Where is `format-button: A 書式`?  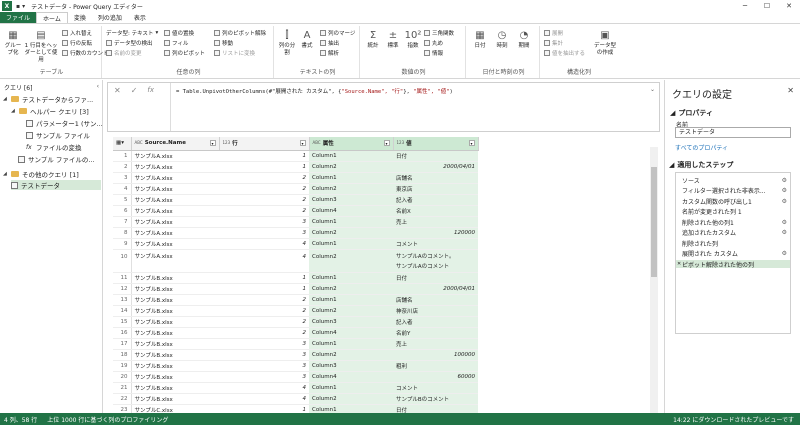
format-button: A 書式 is located at coordinates (307, 39).